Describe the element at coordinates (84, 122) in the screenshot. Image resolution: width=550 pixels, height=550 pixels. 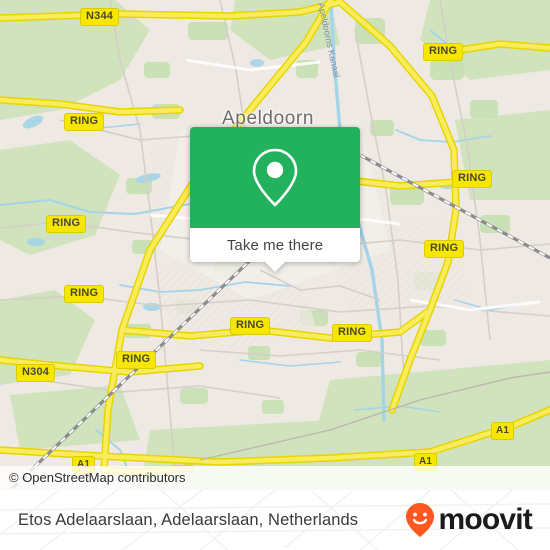
I see `road-shield-ring-2: RING` at that location.